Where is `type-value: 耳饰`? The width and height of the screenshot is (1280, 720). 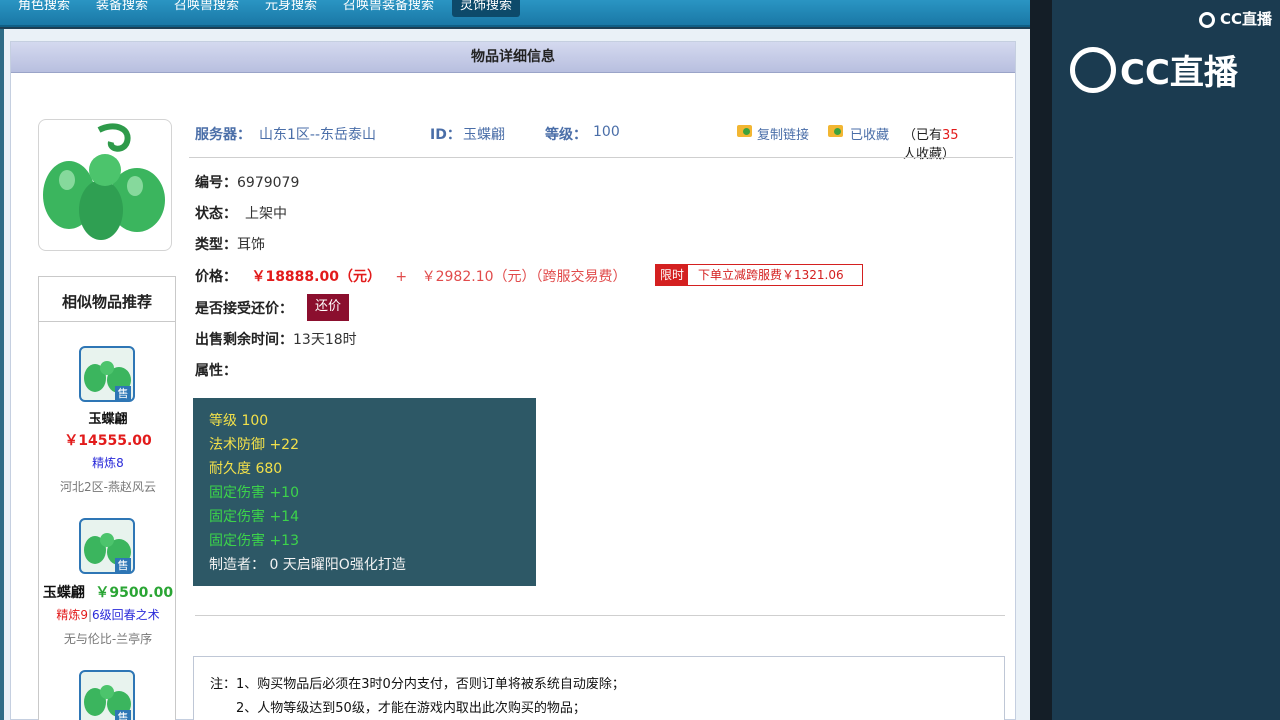 type-value: 耳饰 is located at coordinates (251, 245).